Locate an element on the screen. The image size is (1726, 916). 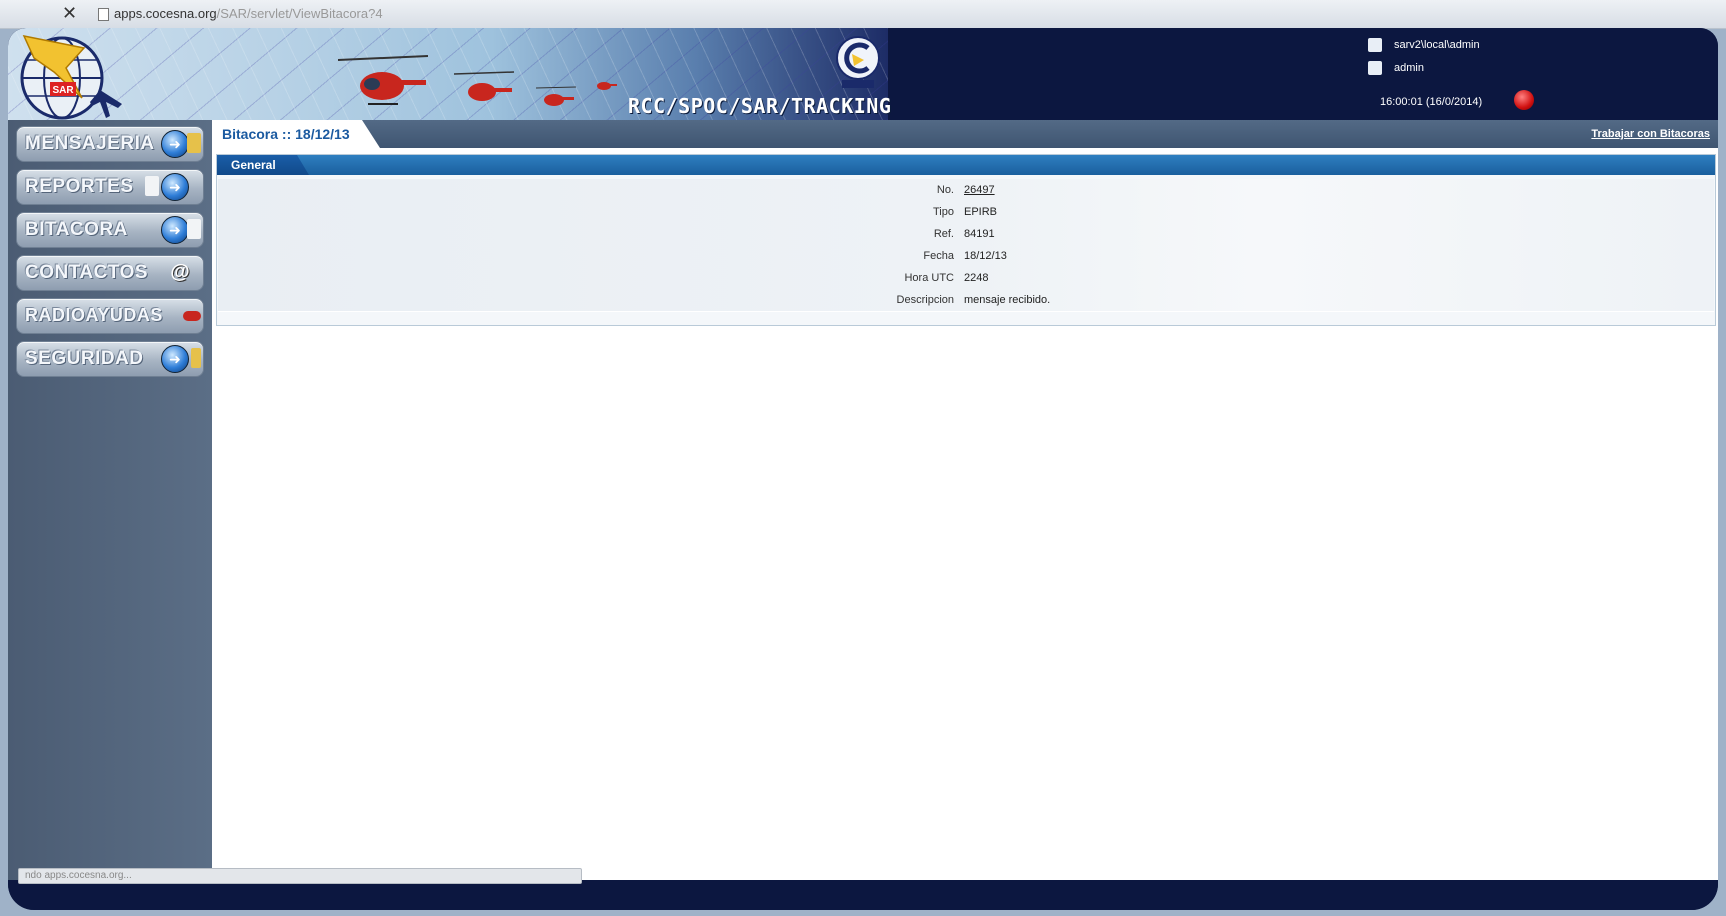
sidebar-item-contactos: CONTACTOS @ is located at coordinates (110, 273).